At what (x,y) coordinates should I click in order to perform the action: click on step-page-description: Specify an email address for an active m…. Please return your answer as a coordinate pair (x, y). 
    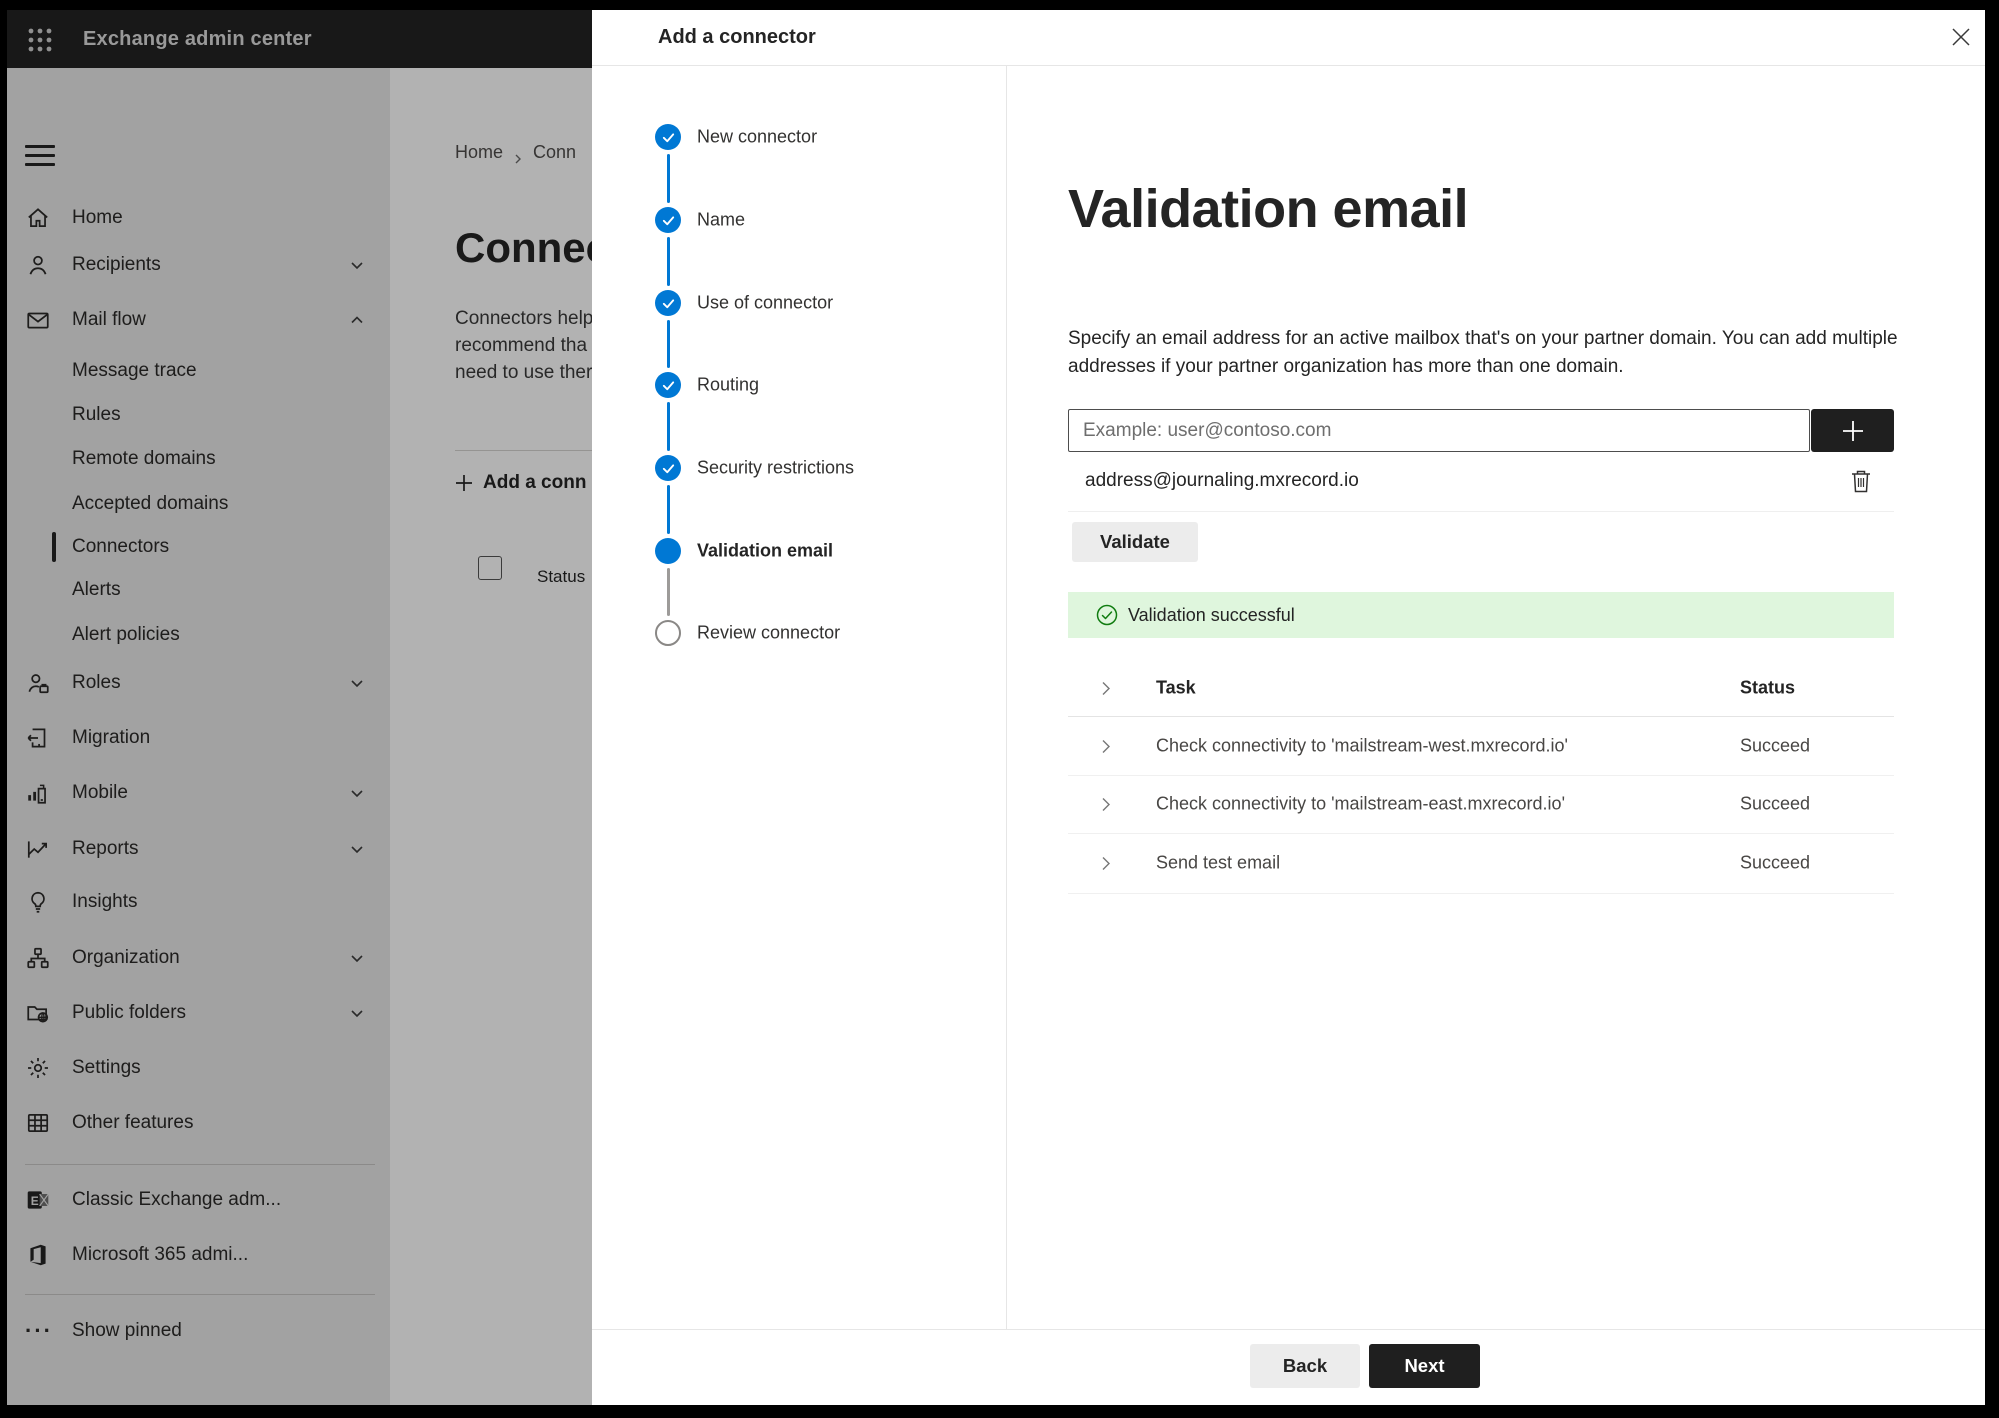
    Looking at the image, I should click on (1483, 352).